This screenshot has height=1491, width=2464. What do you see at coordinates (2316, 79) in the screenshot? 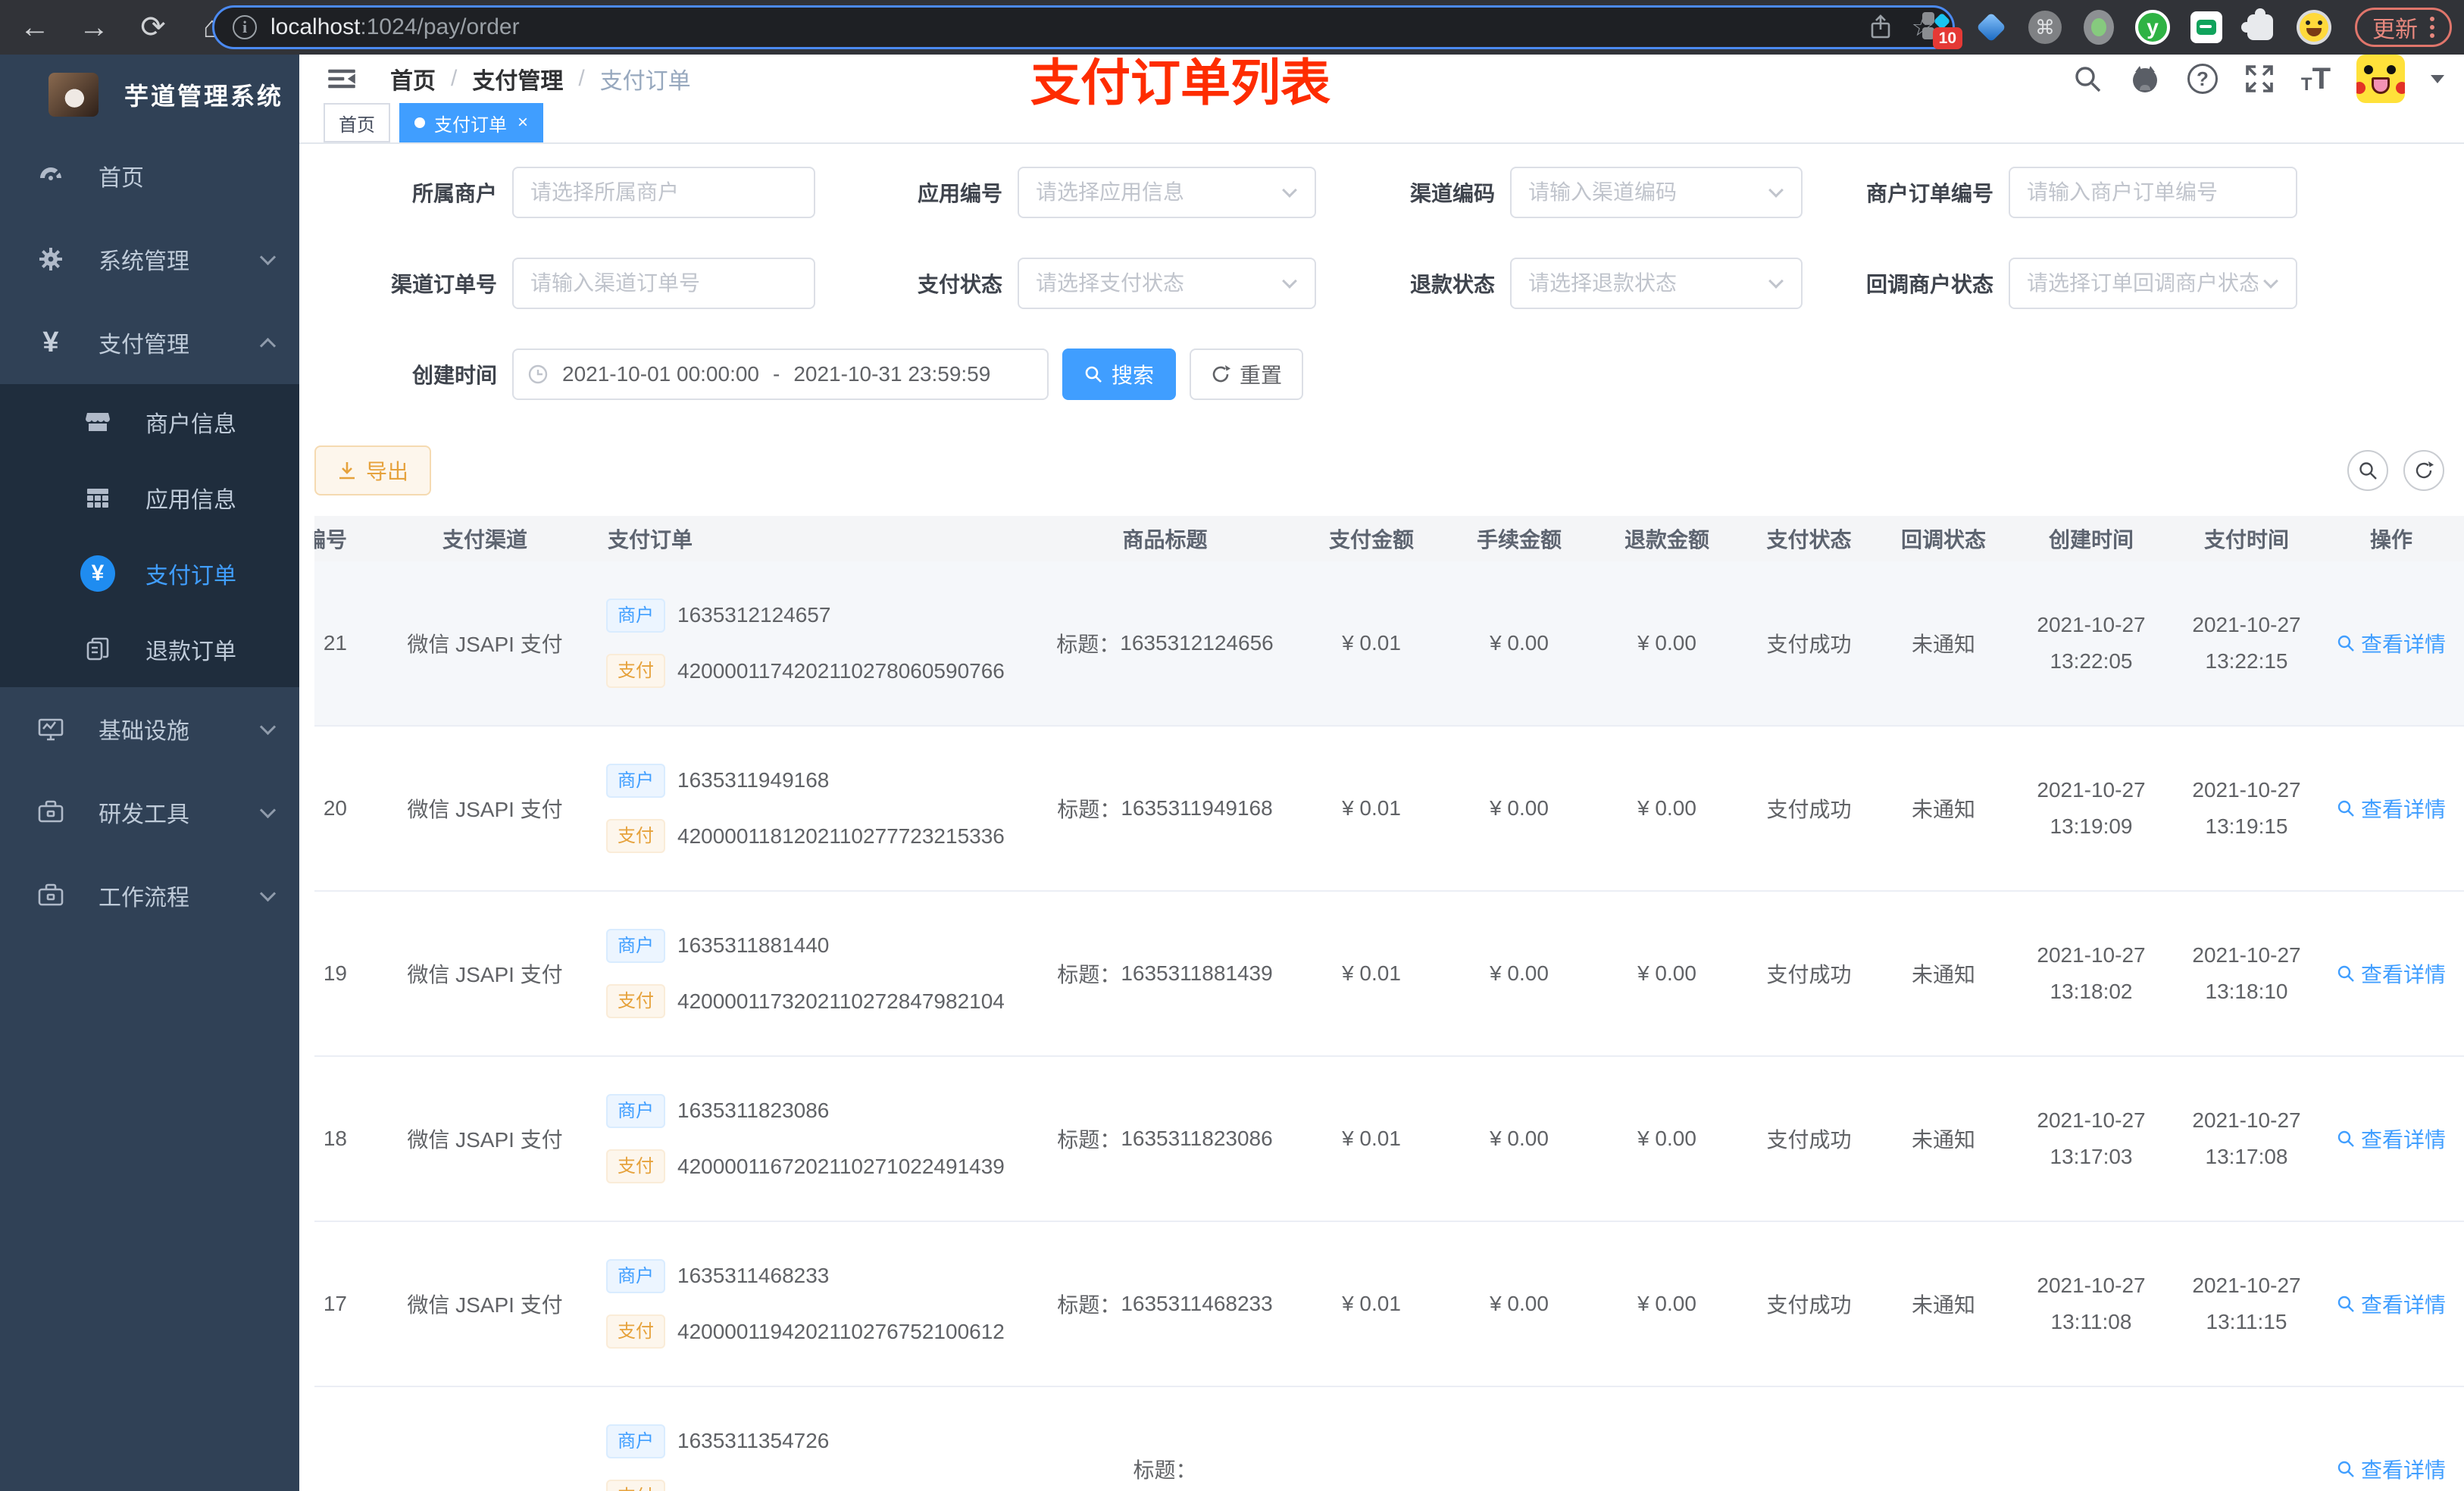
I see `font-size-icon: TT` at bounding box center [2316, 79].